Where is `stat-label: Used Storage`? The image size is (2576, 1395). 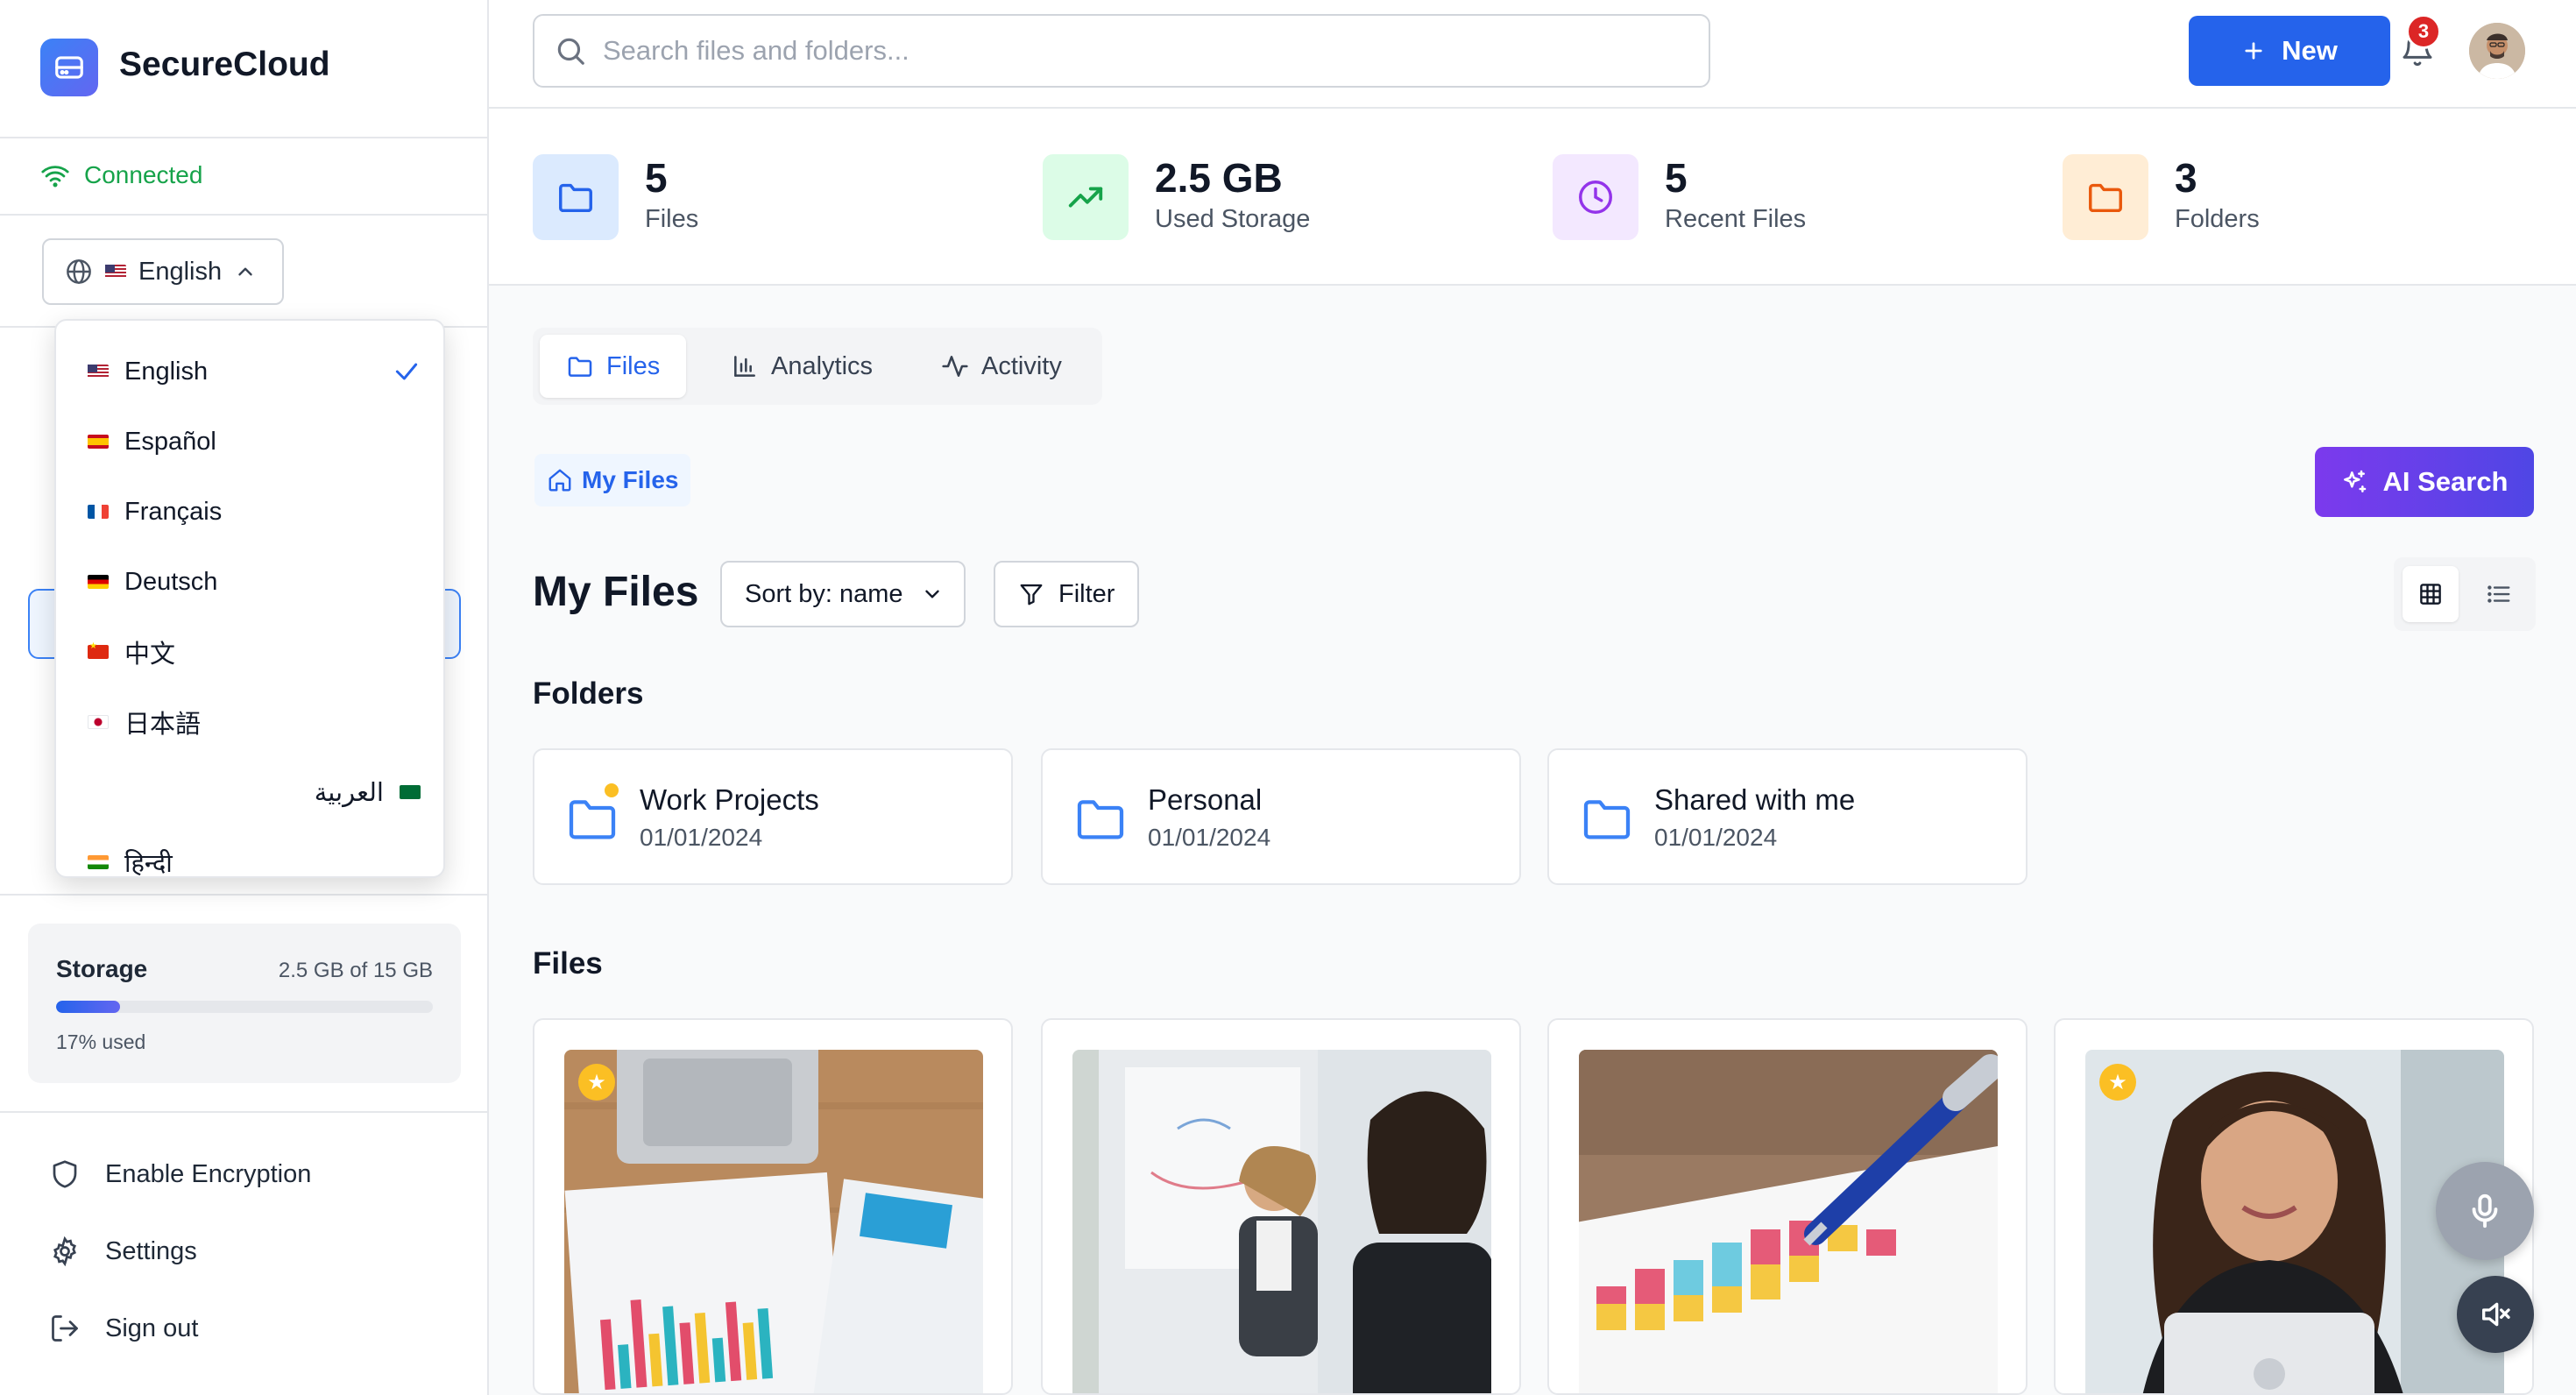 stat-label: Used Storage is located at coordinates (1233, 219).